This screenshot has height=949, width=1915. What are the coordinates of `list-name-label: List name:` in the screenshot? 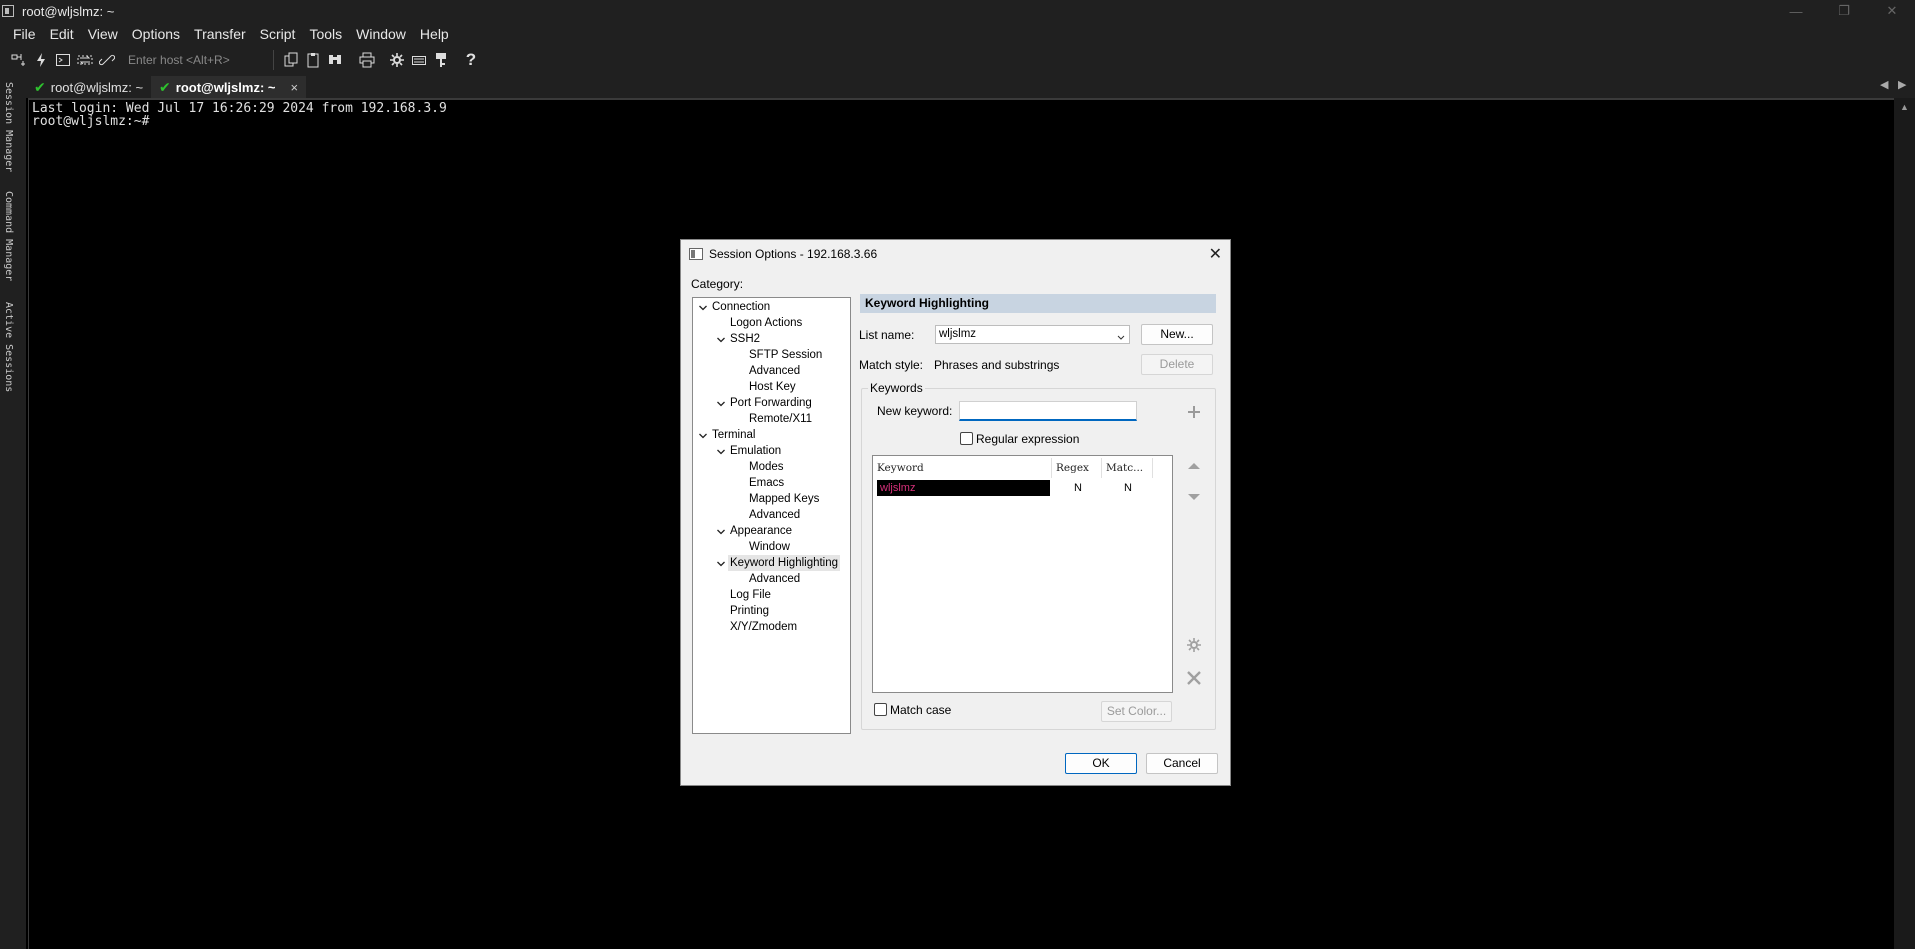 It's located at (887, 335).